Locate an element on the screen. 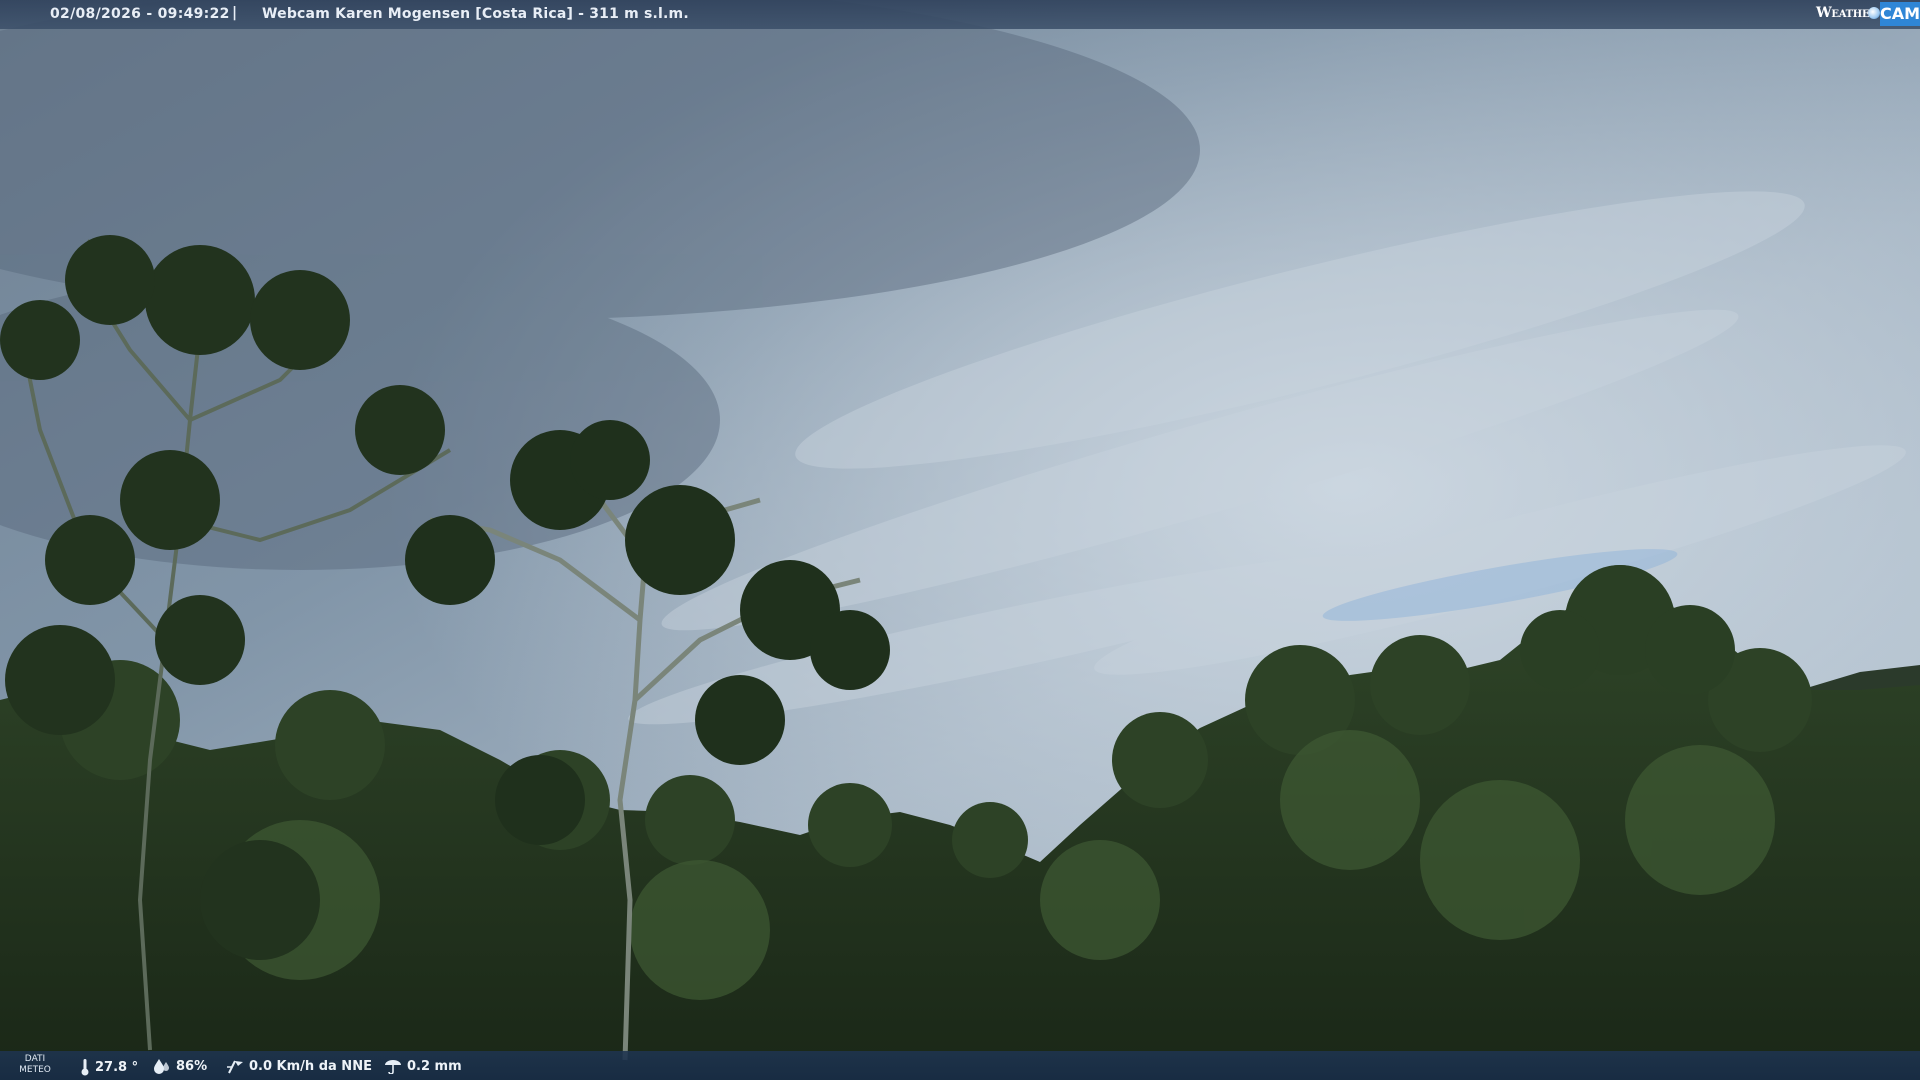  logo-cam-text: CAM is located at coordinates (1900, 14).